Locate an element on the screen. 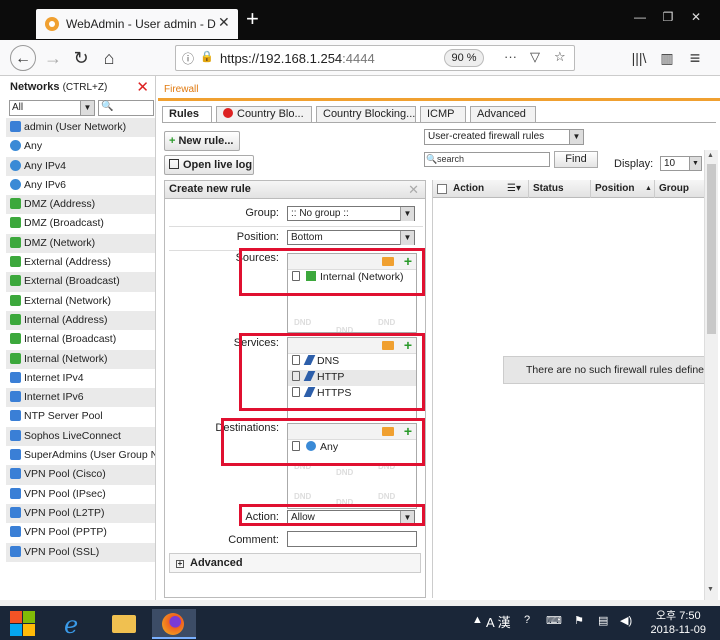  tab-icmp: ICMP is located at coordinates (443, 114).